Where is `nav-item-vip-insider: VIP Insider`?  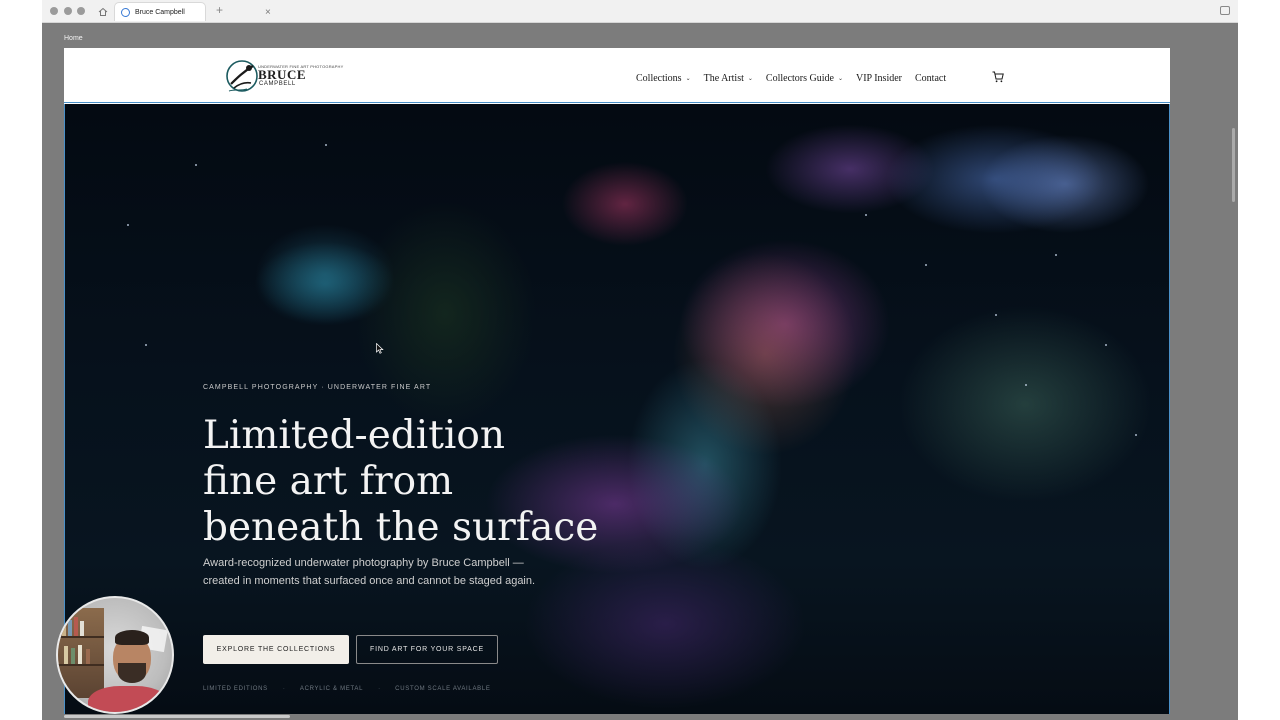 nav-item-vip-insider: VIP Insider is located at coordinates (879, 78).